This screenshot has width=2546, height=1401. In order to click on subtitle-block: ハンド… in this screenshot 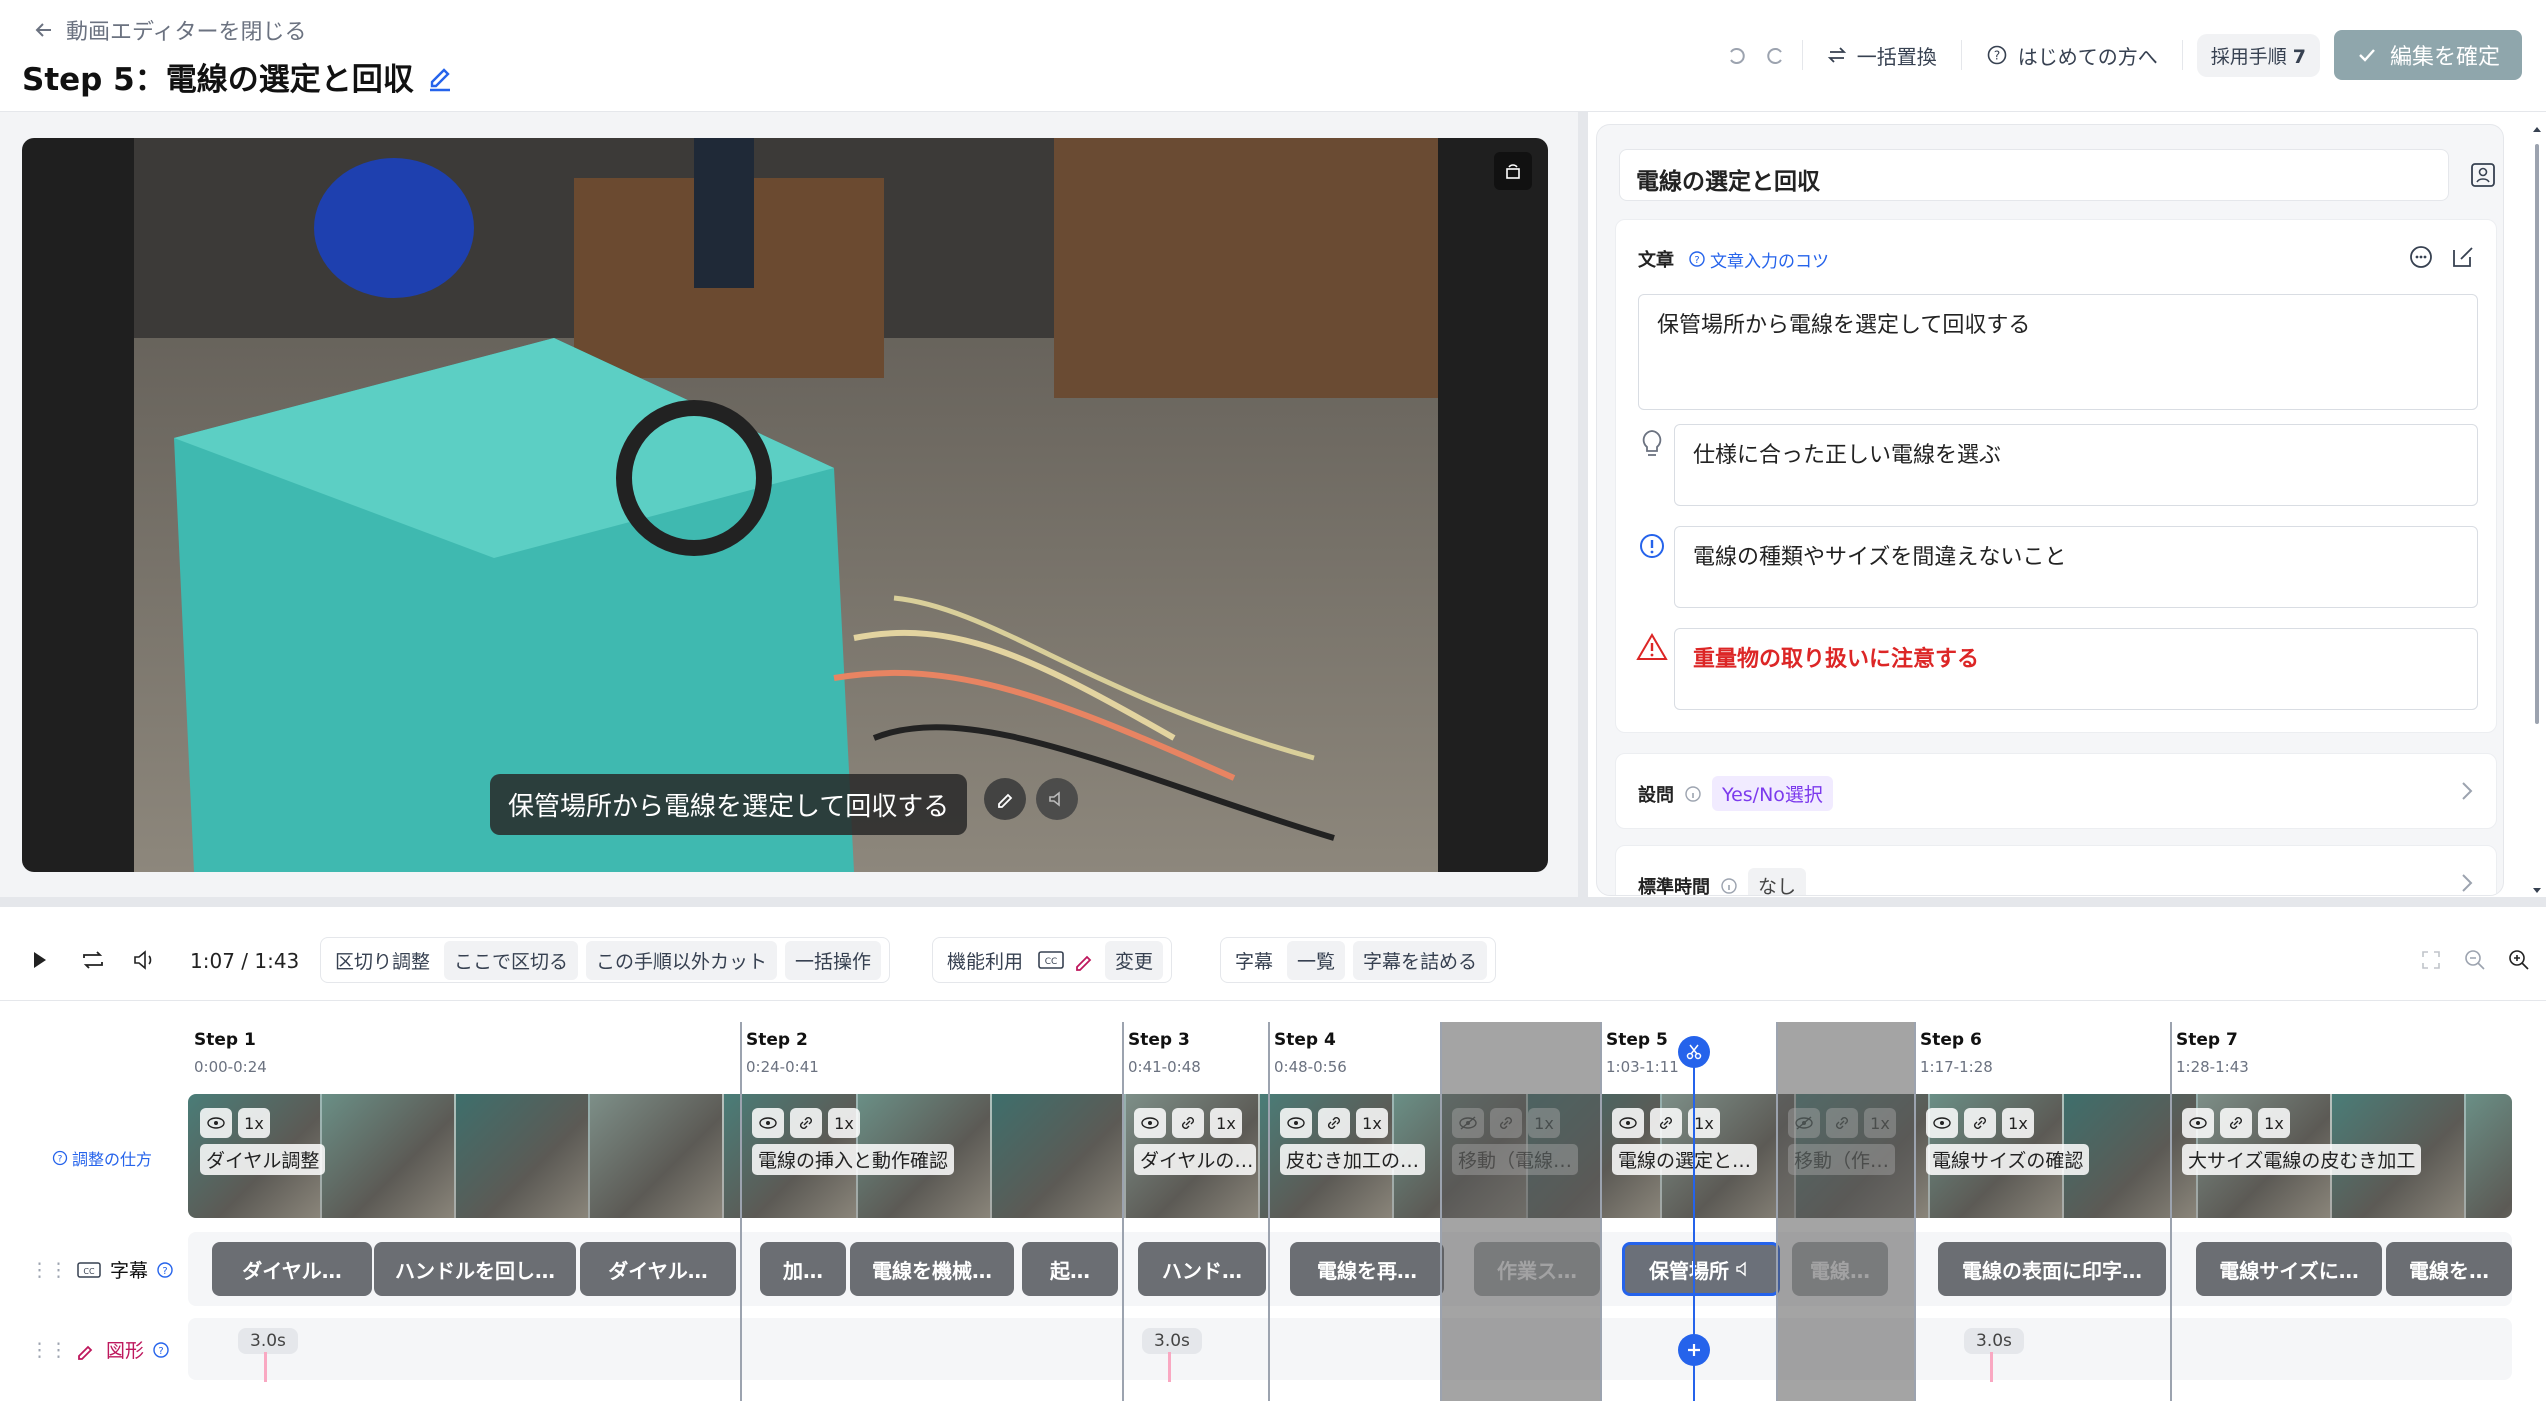, I will do `click(1202, 1269)`.